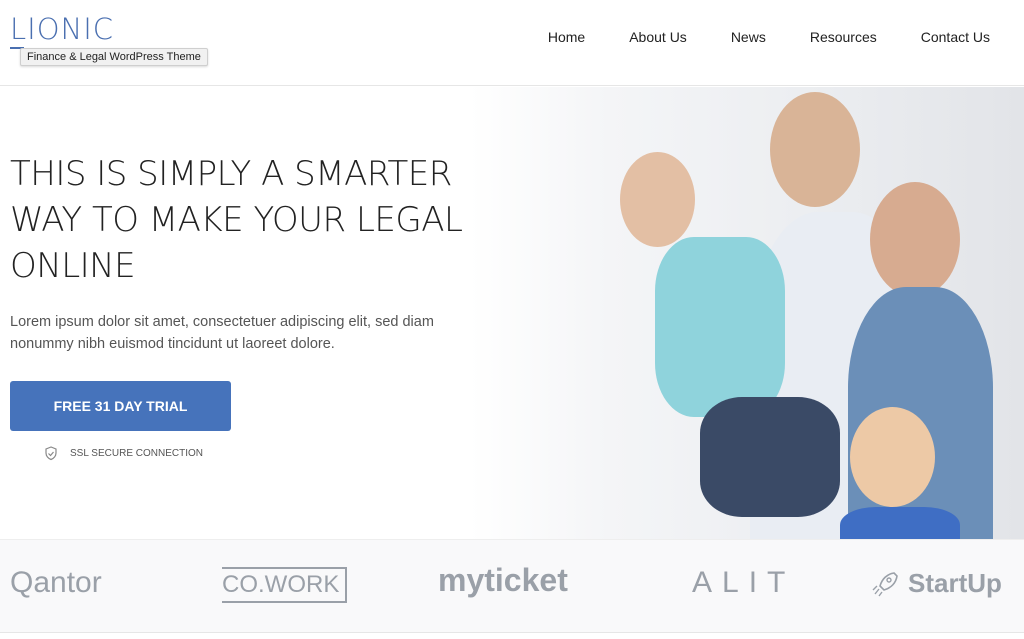  I want to click on logo-tooltip: Finance & Legal WordPress Theme, so click(114, 57).